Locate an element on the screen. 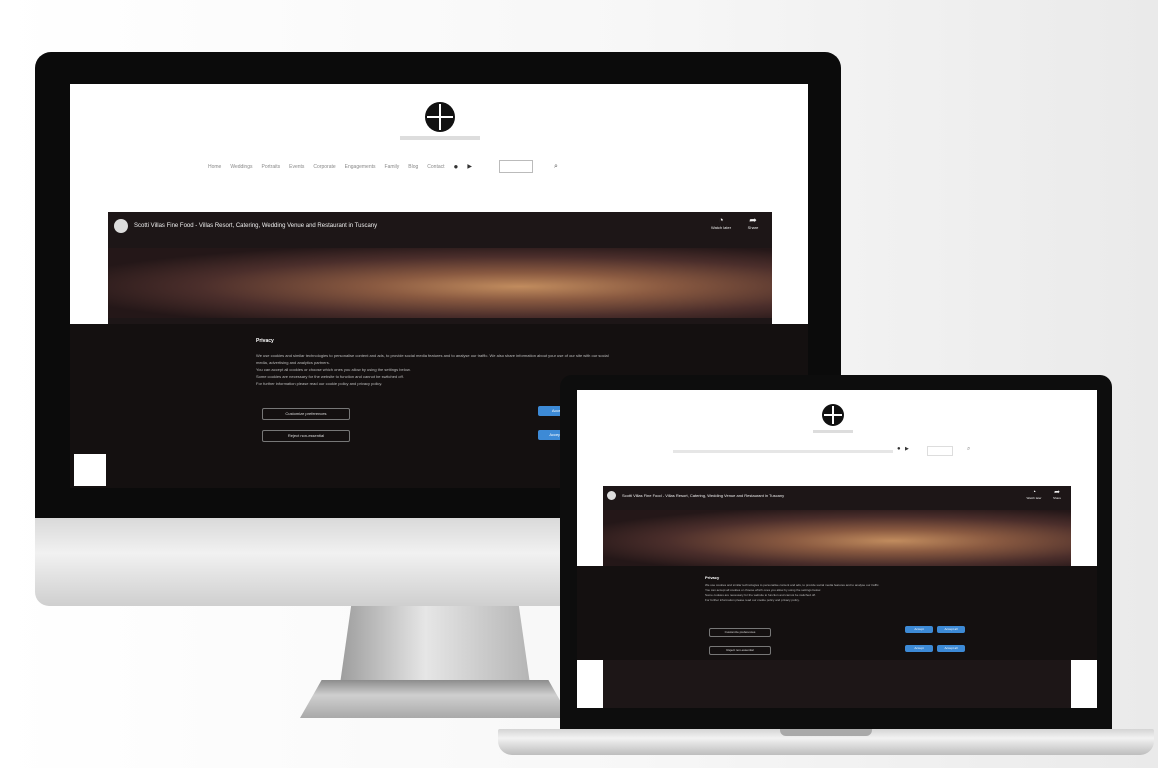 The image size is (1158, 768). laptop-notch is located at coordinates (826, 732).